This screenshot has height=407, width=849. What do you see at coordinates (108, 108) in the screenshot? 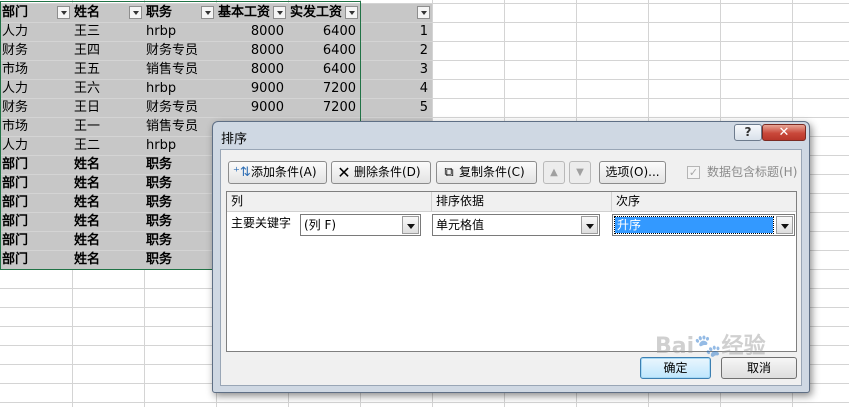
I see `cell-name: 王日` at bounding box center [108, 108].